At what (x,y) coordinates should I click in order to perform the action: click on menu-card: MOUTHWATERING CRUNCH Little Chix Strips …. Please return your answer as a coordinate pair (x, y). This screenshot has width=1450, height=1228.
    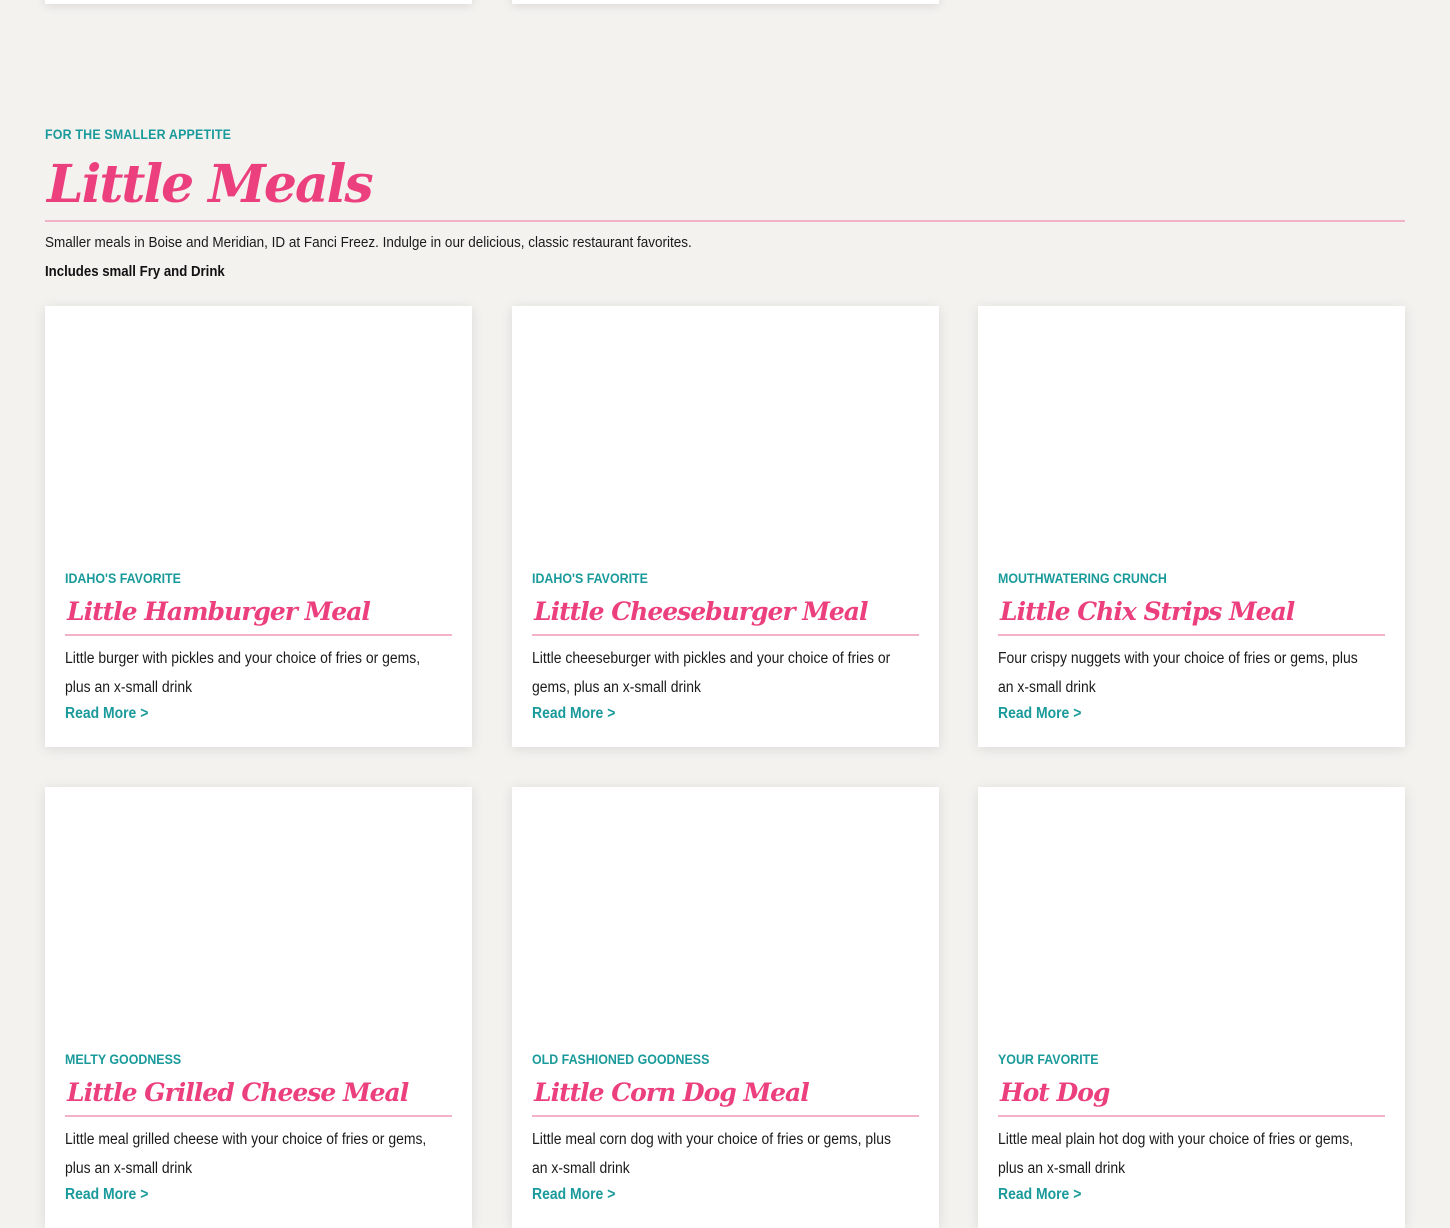
    Looking at the image, I should click on (1191, 526).